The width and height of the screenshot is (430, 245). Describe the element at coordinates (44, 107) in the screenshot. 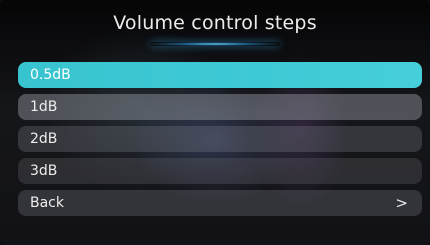

I see `menu-item-label: 1dB` at that location.